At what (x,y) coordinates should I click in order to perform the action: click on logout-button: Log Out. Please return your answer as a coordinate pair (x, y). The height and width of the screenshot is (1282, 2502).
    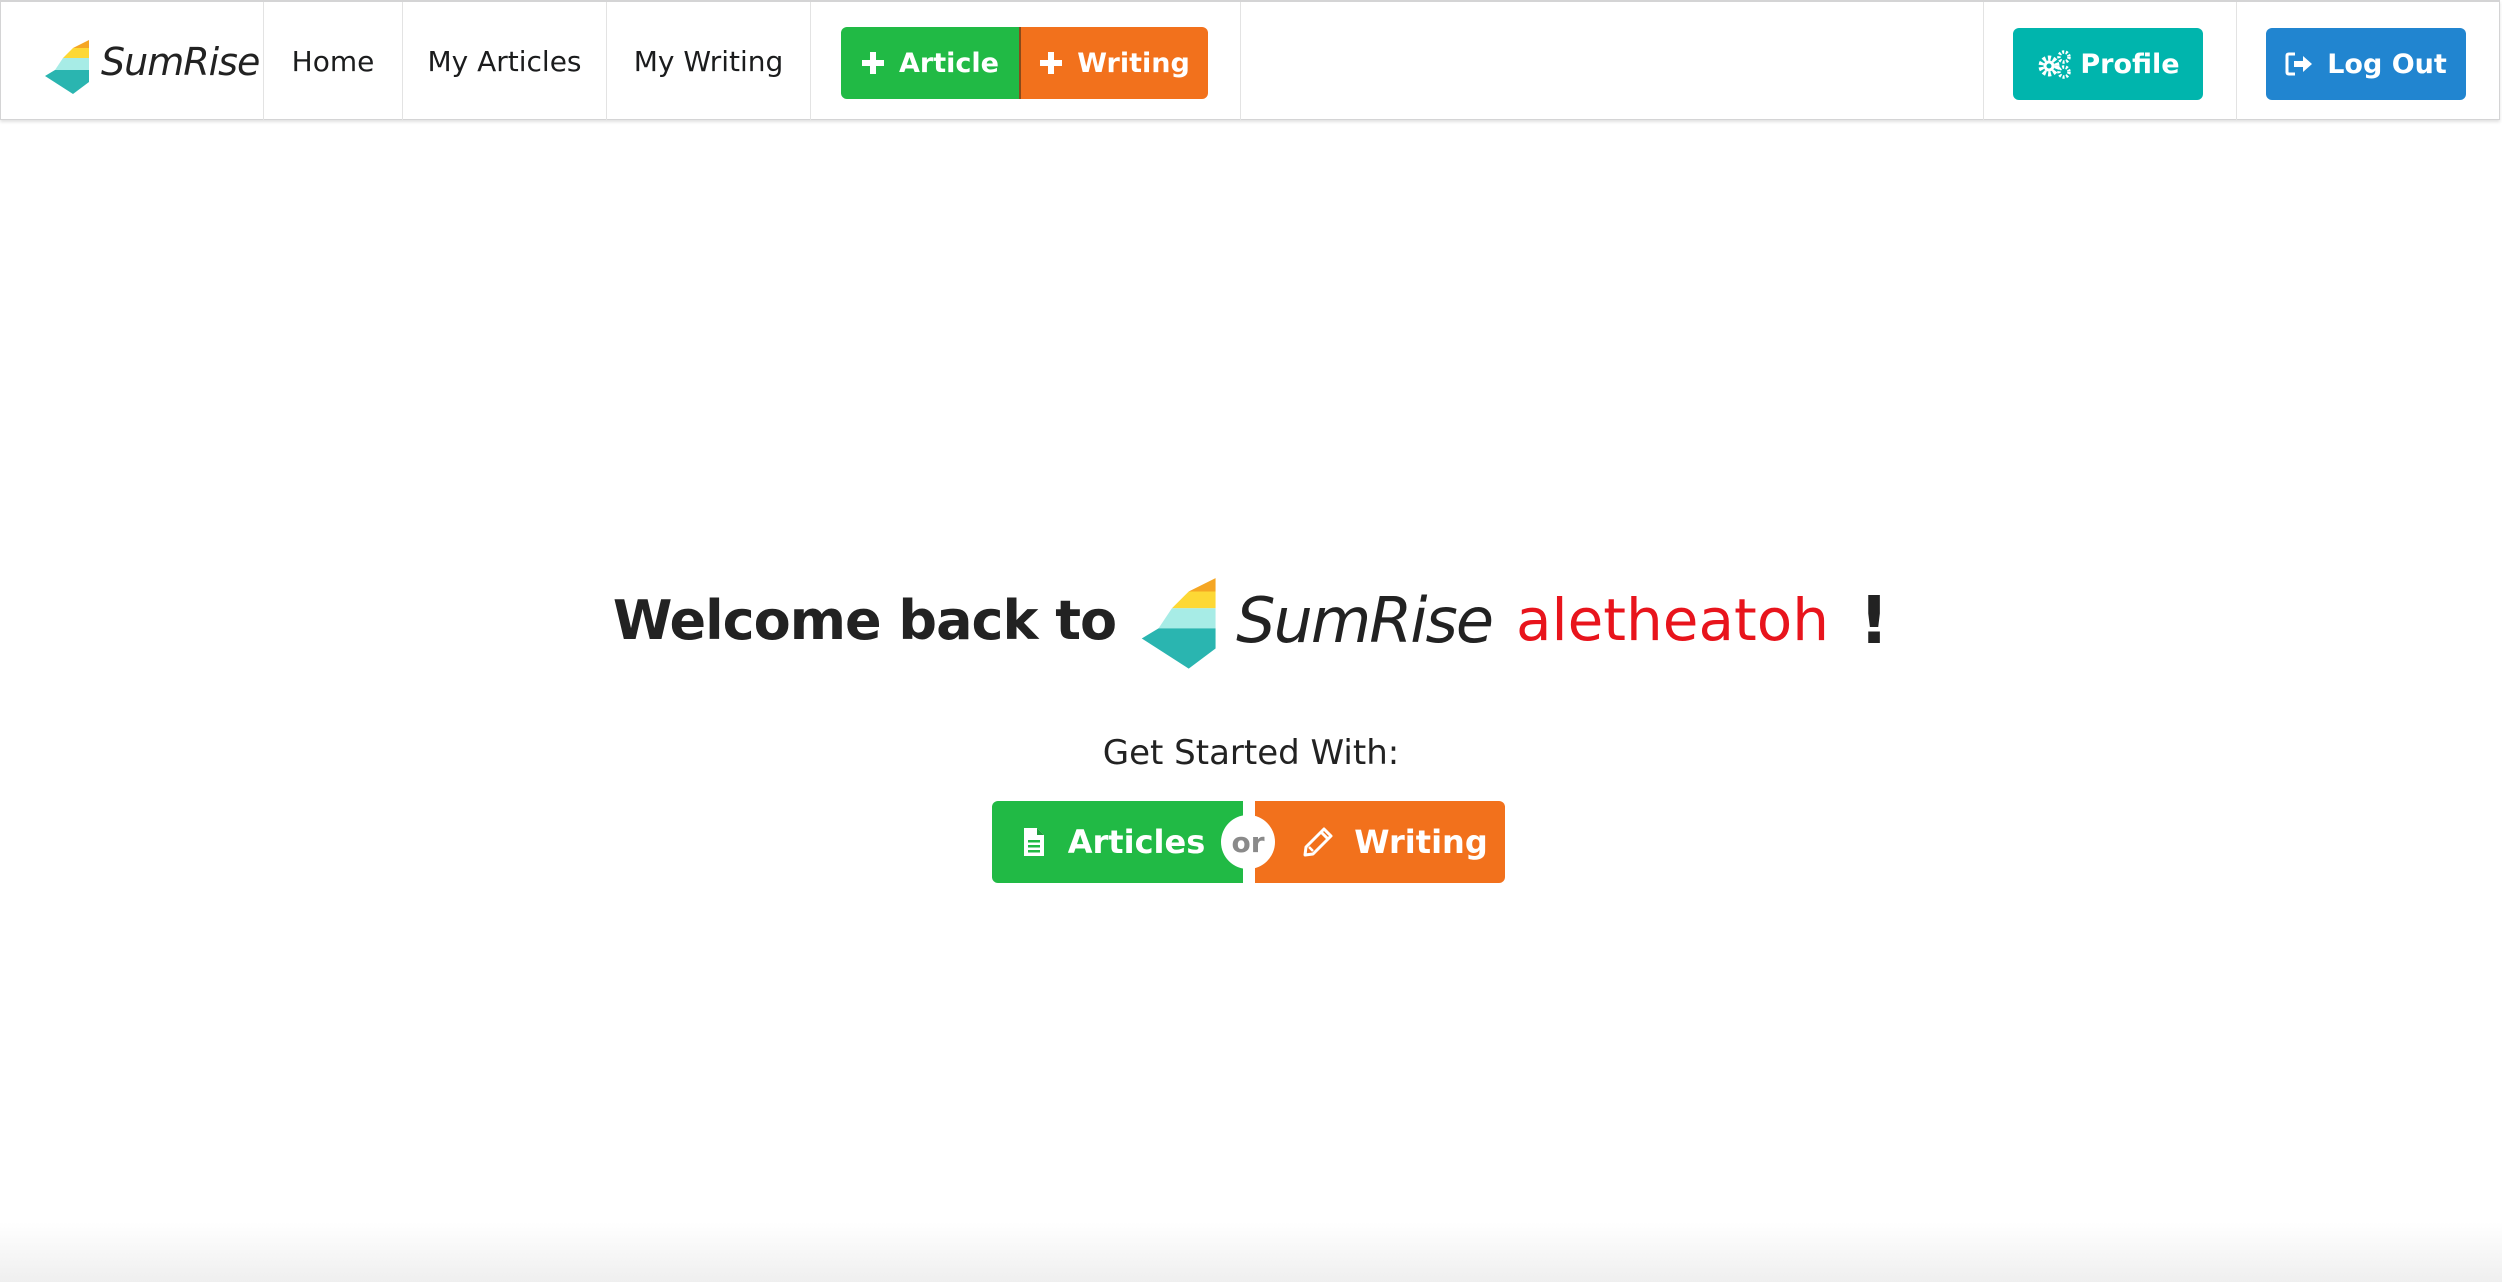
    Looking at the image, I should click on (2366, 64).